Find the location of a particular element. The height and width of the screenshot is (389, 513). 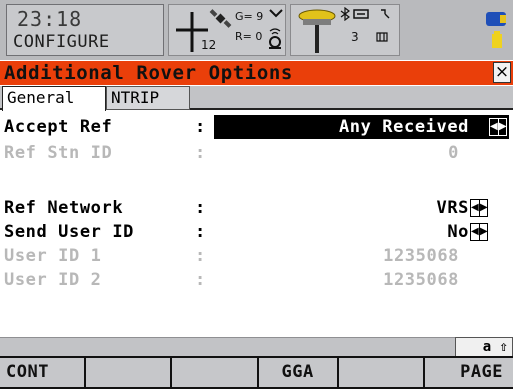

communication-panel: 3 is located at coordinates (345, 30).